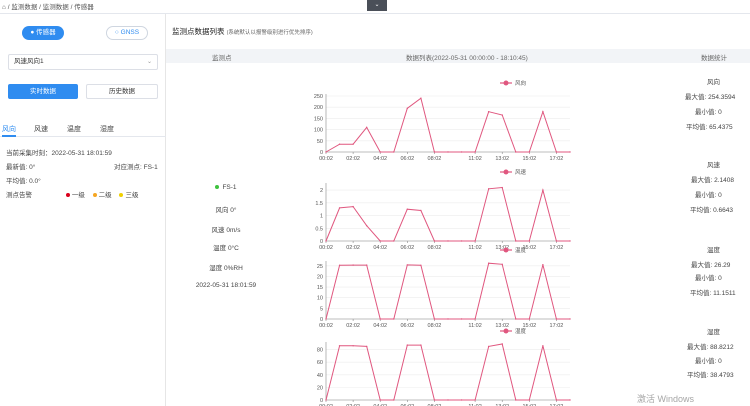 Image resolution: width=750 pixels, height=406 pixels. Describe the element at coordinates (713, 332) in the screenshot. I see `stat-name: 湿度` at that location.